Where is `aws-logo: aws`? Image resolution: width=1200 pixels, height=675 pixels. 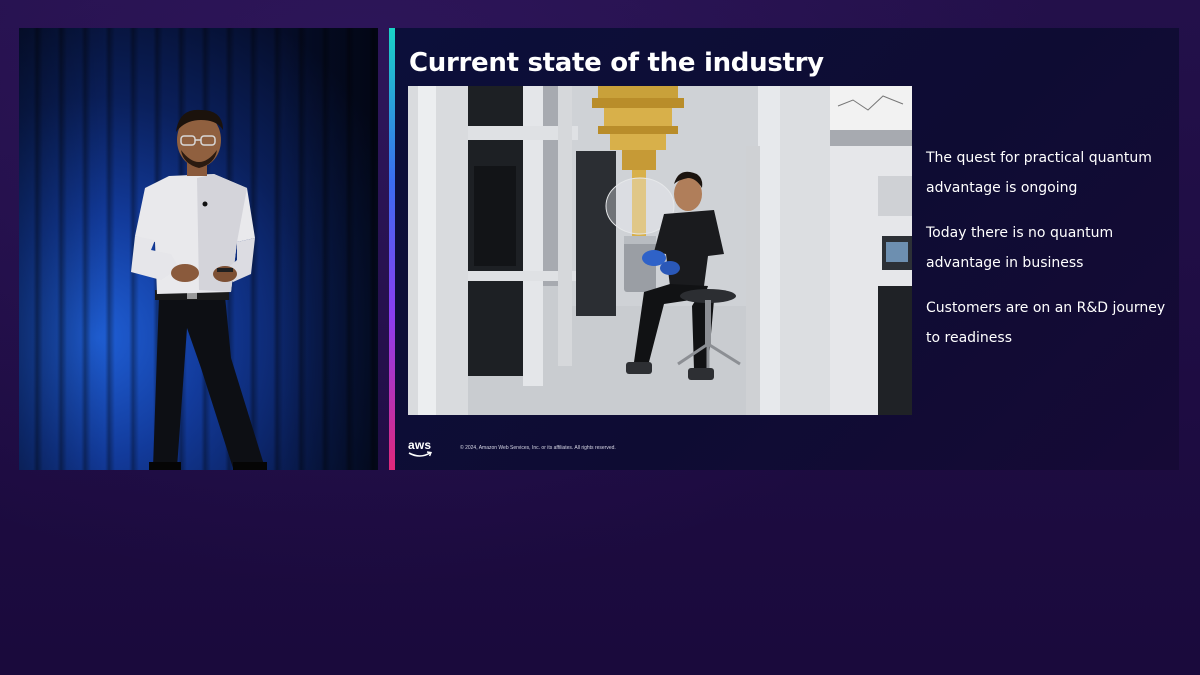
aws-logo: aws is located at coordinates (422, 449).